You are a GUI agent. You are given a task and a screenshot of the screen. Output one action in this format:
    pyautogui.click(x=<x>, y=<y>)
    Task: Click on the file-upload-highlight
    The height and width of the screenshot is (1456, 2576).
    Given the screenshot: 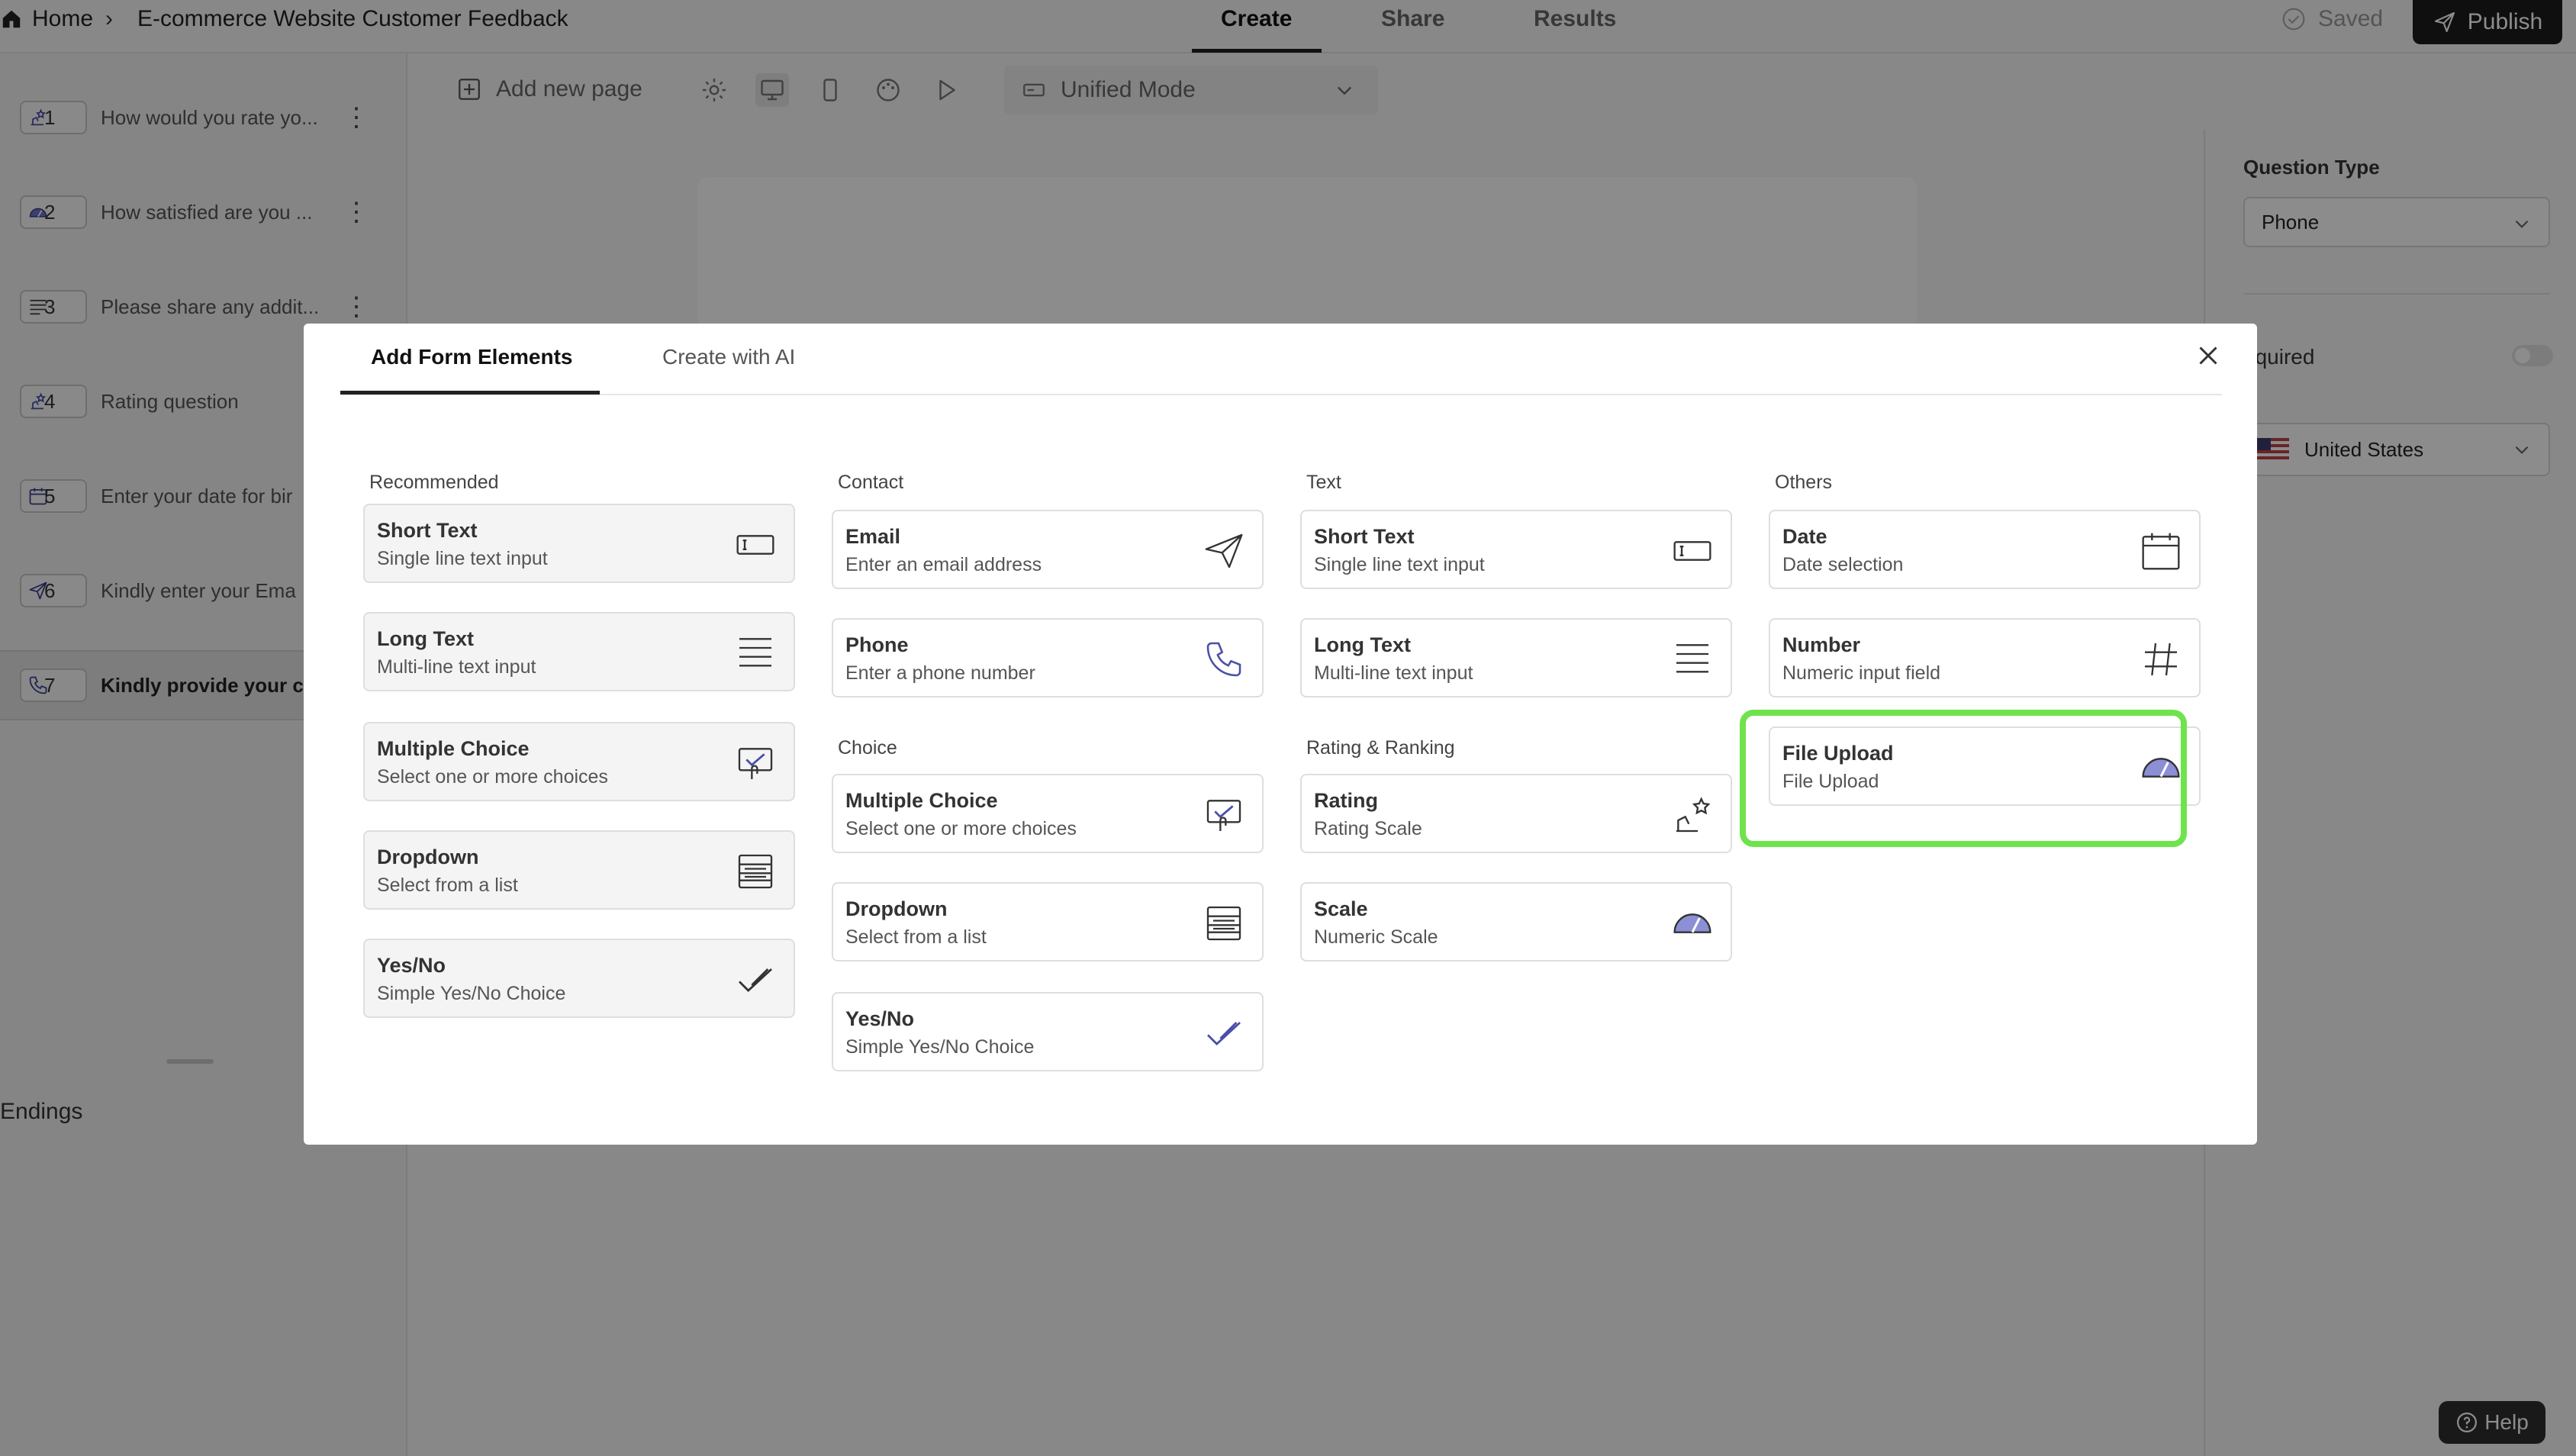 What is the action you would take?
    pyautogui.click(x=1963, y=778)
    